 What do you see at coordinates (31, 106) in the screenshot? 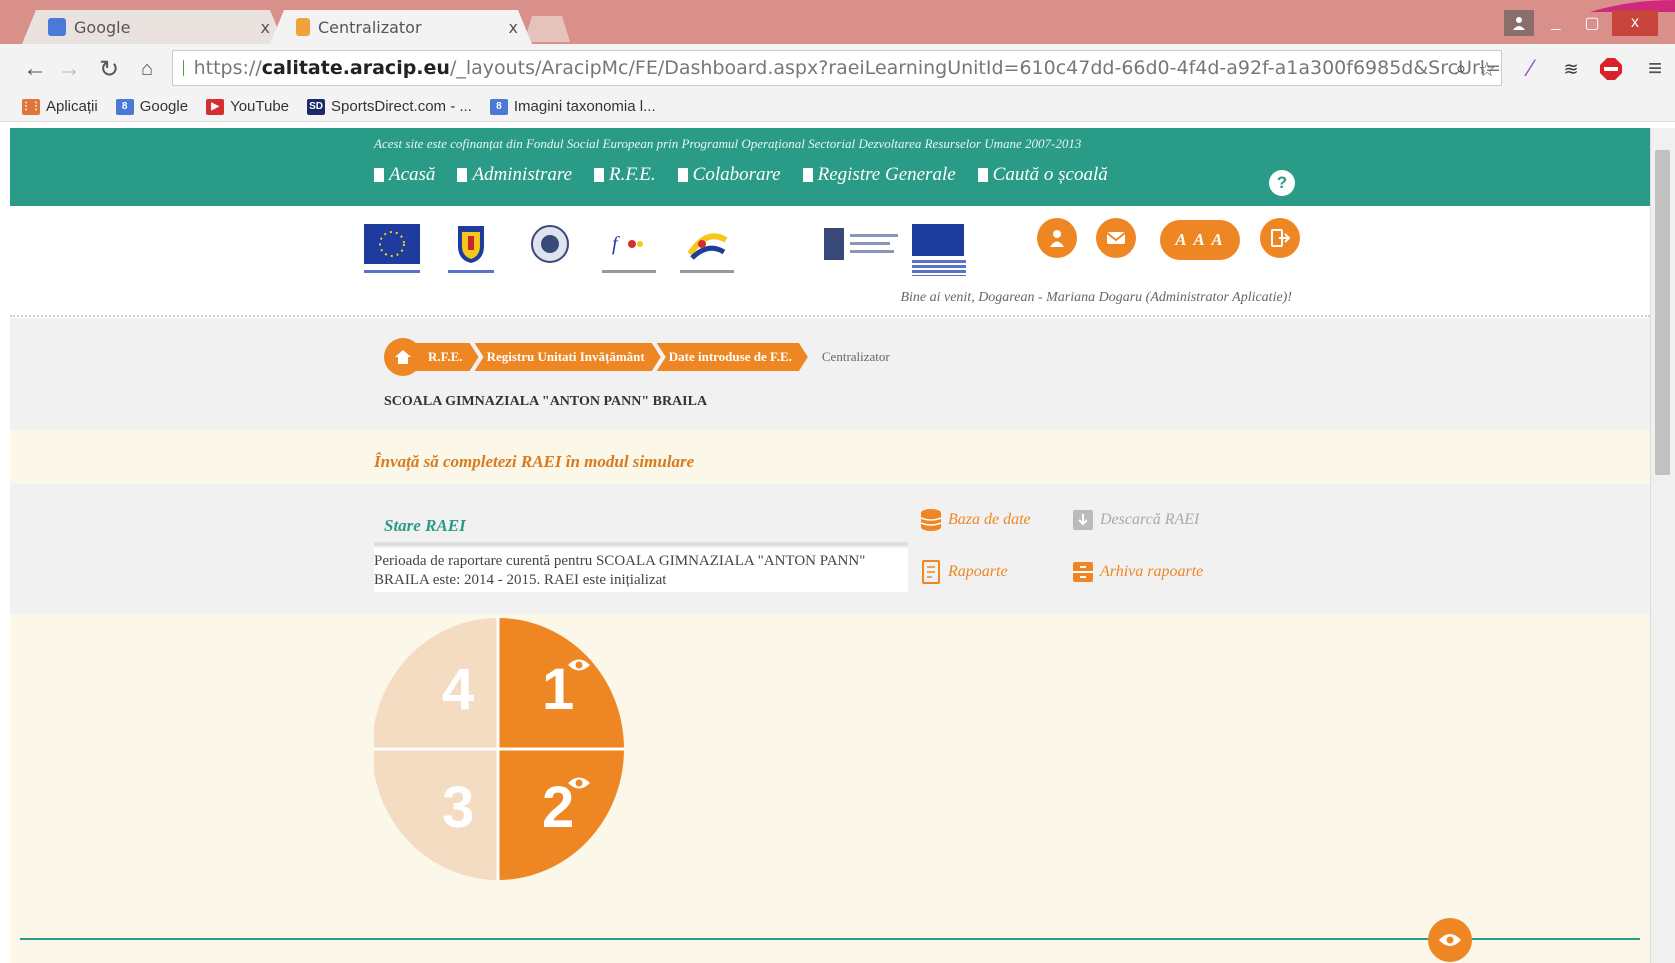
I see `apps-grid-icon: ⋮⋮` at bounding box center [31, 106].